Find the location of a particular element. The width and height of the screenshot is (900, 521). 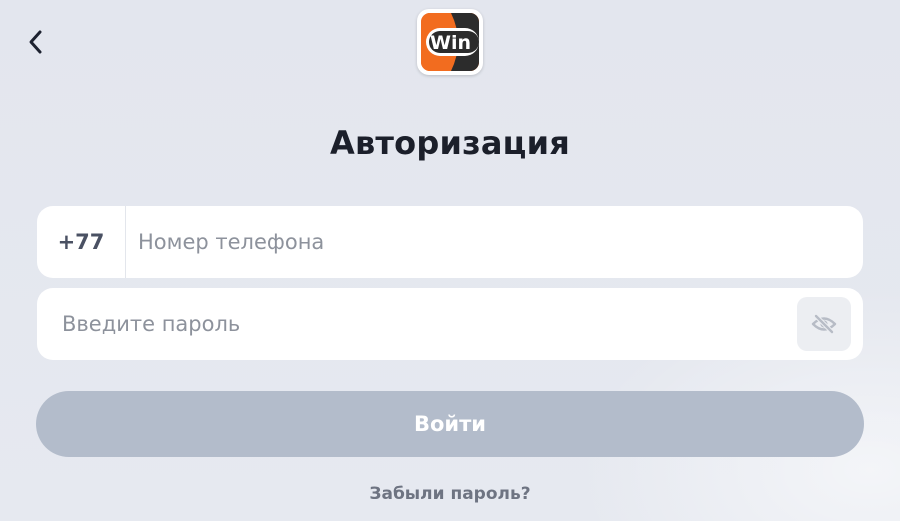

login-button: Войти is located at coordinates (450, 424).